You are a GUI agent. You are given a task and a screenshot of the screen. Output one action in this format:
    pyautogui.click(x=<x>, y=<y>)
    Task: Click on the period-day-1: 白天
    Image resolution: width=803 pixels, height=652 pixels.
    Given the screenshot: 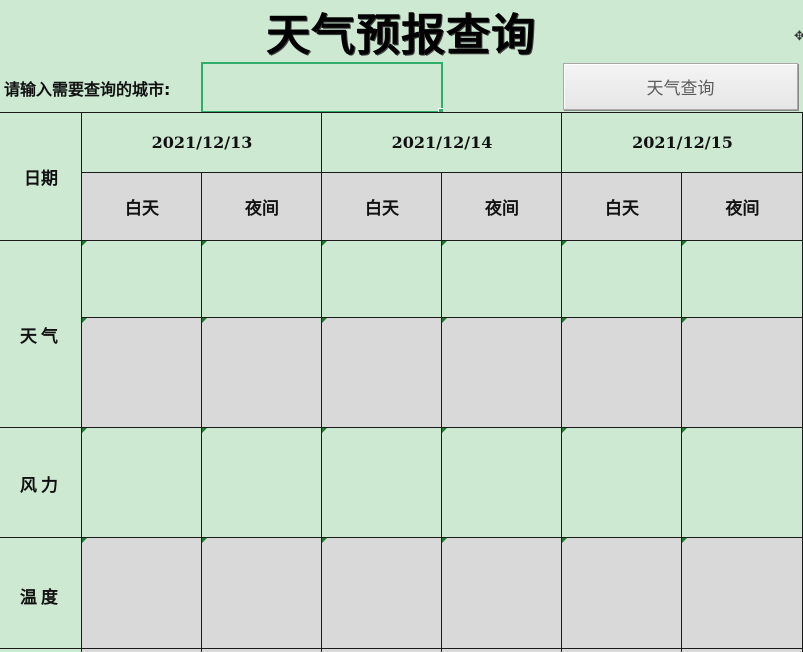 What is the action you would take?
    pyautogui.click(x=142, y=206)
    